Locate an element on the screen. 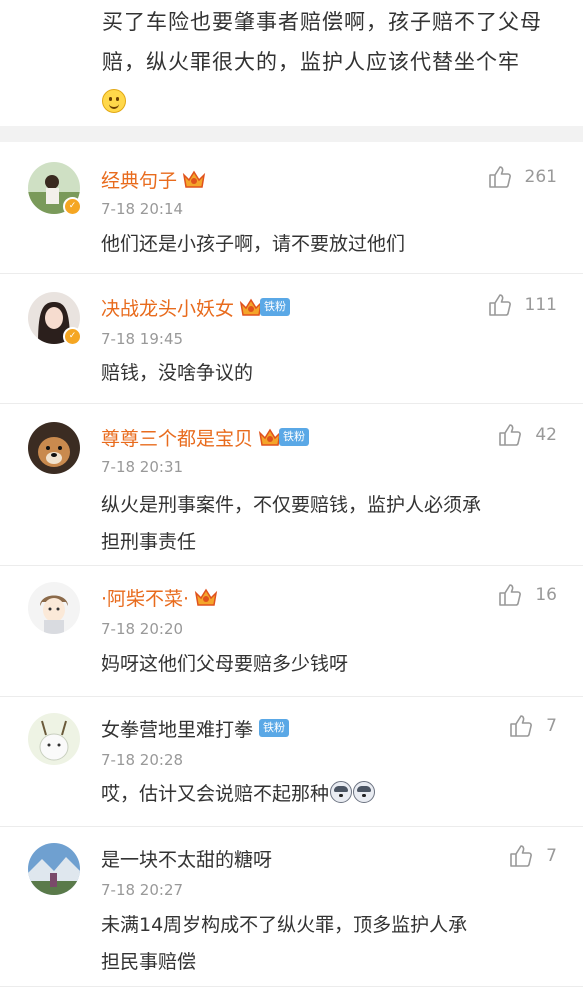 Image resolution: width=583 pixels, height=1000 pixels. like-button: 261 is located at coordinates (522, 177).